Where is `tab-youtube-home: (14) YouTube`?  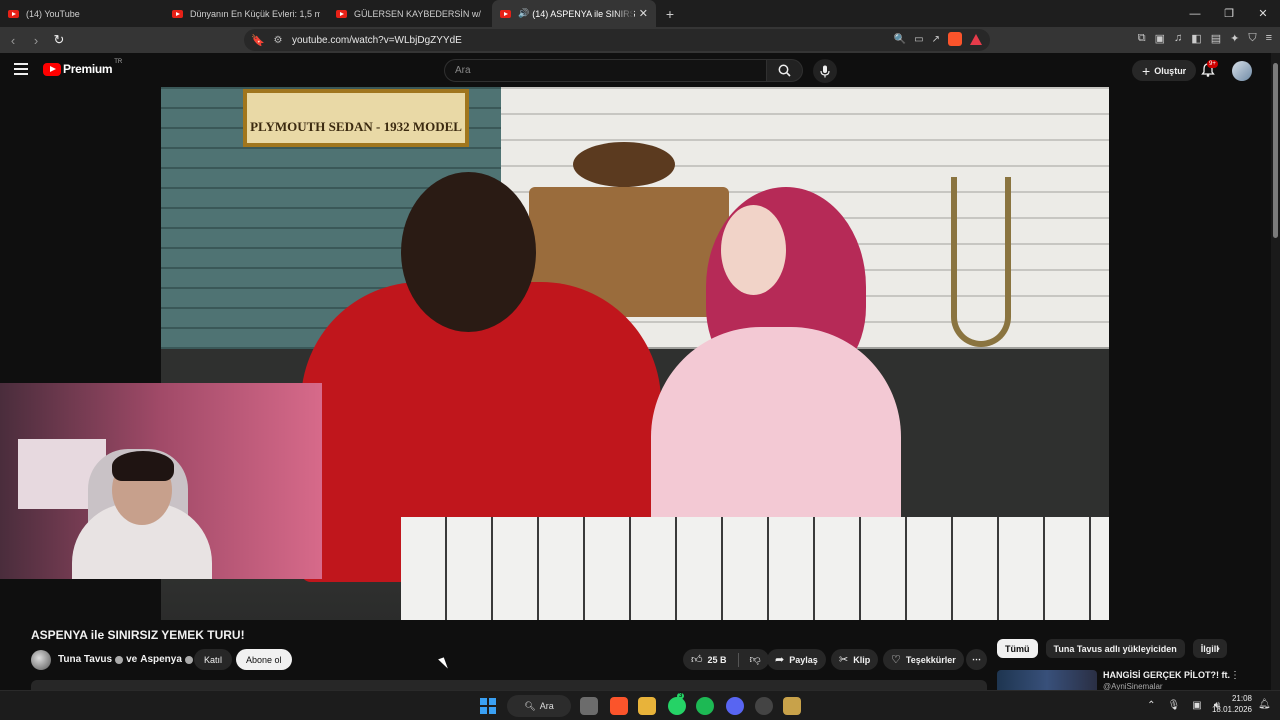 tab-youtube-home: (14) YouTube is located at coordinates (82, 13).